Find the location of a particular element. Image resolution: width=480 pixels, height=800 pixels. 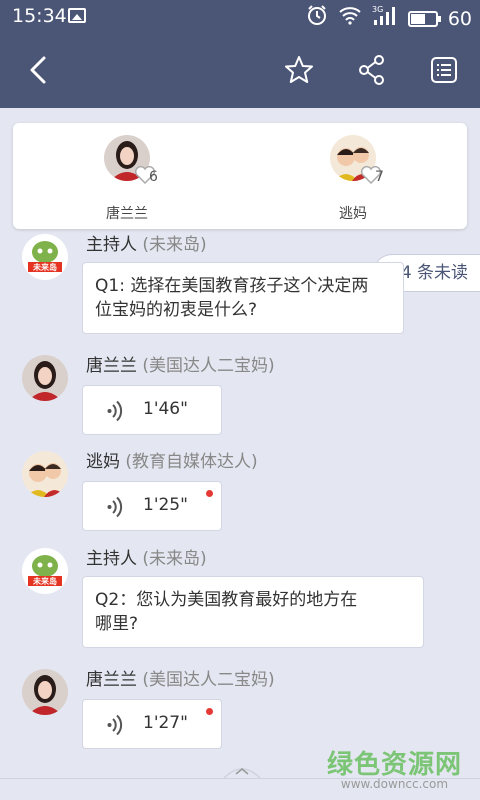

sender-name: 逃妈 is located at coordinates (103, 462).